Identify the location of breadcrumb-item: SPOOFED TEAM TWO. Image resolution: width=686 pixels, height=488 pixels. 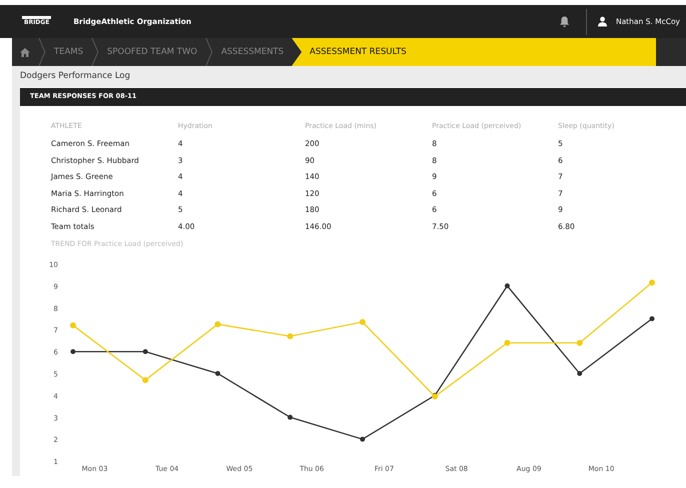
(152, 52).